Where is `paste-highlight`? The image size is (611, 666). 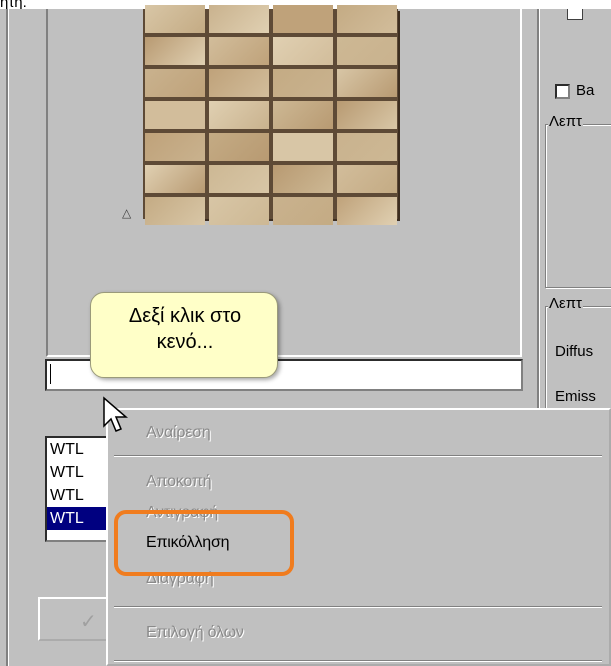 paste-highlight is located at coordinates (204, 543).